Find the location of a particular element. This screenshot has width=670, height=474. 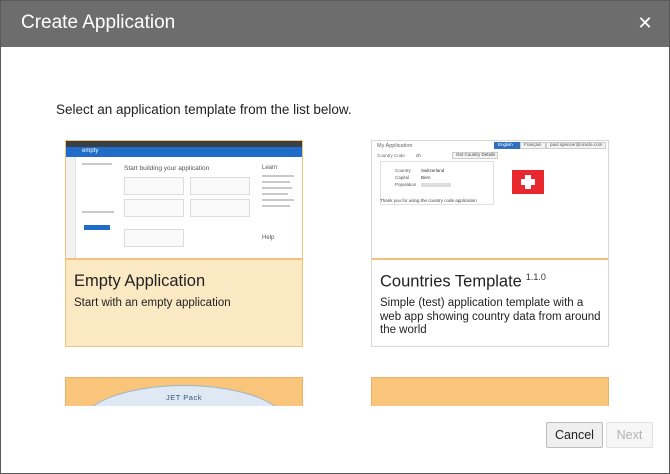

mini-code-label: Country Code is located at coordinates (391, 155).